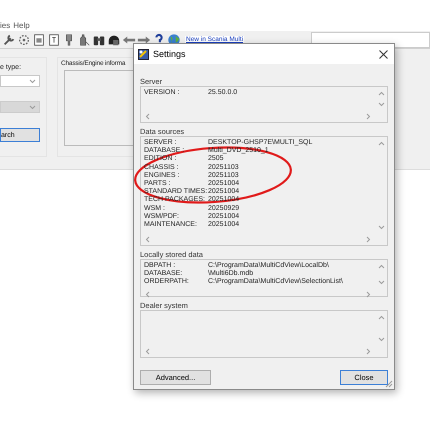 The width and height of the screenshot is (430, 430). Describe the element at coordinates (9, 39) in the screenshot. I see `wrench-icon` at that location.